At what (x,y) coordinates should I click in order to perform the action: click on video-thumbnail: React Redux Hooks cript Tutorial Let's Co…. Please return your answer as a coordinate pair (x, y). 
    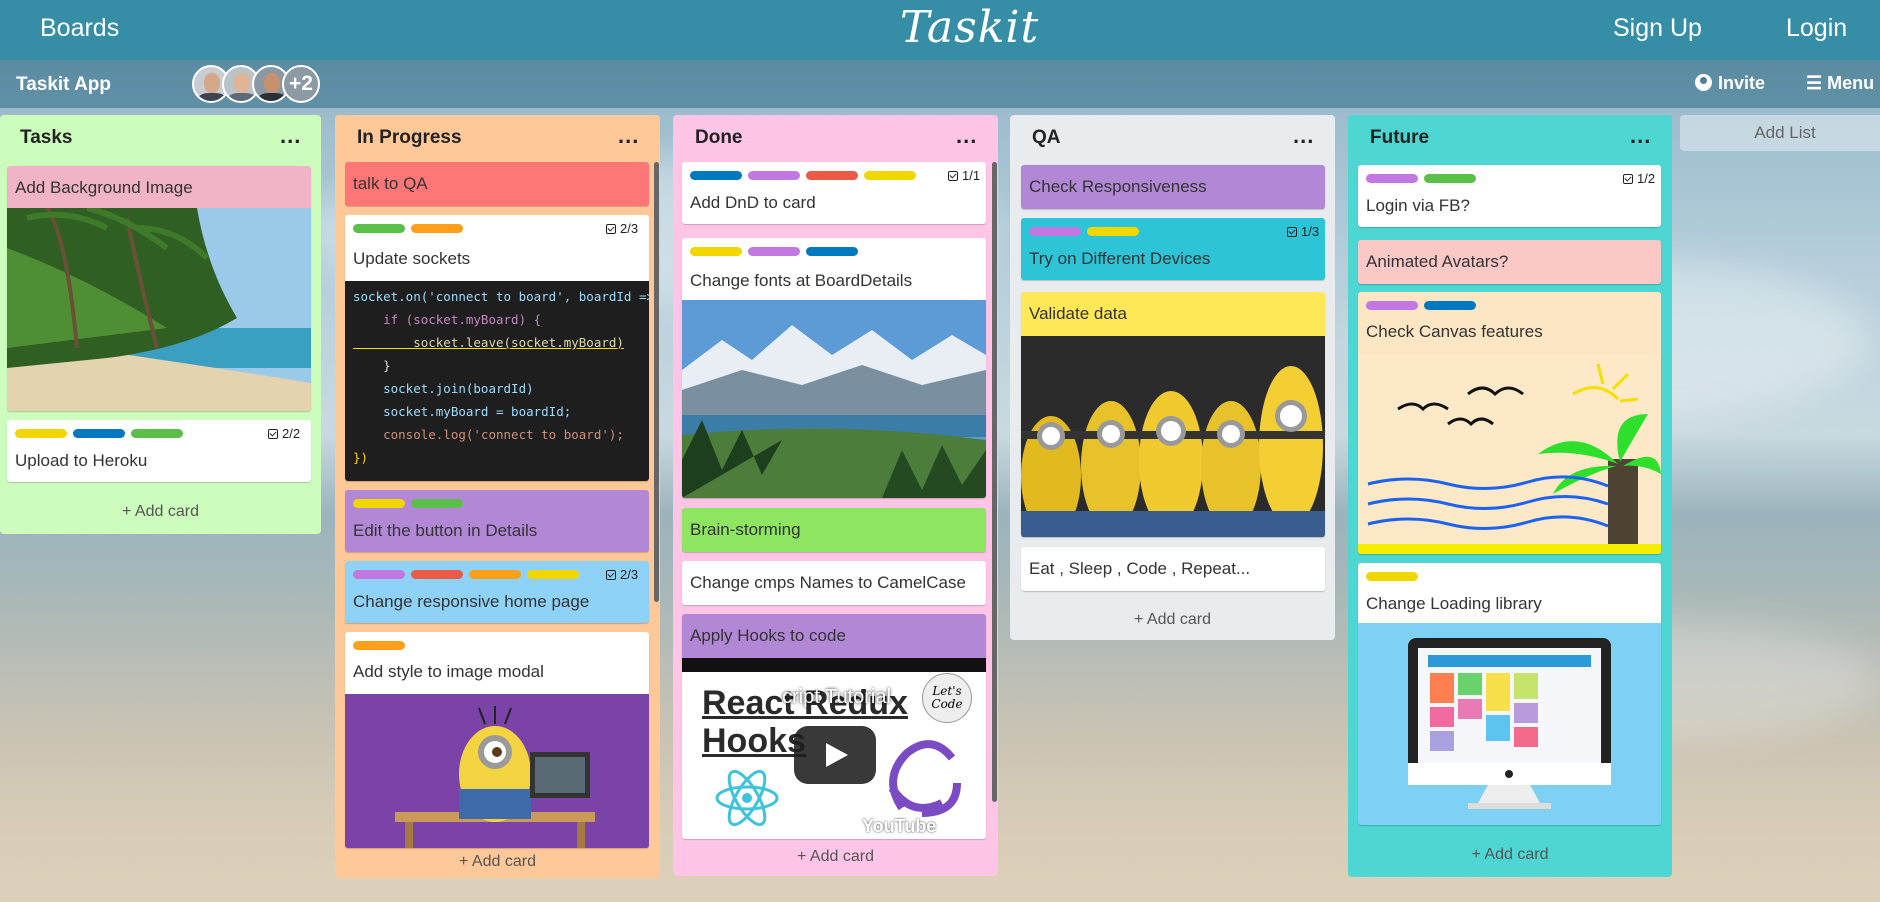
    Looking at the image, I should click on (834, 748).